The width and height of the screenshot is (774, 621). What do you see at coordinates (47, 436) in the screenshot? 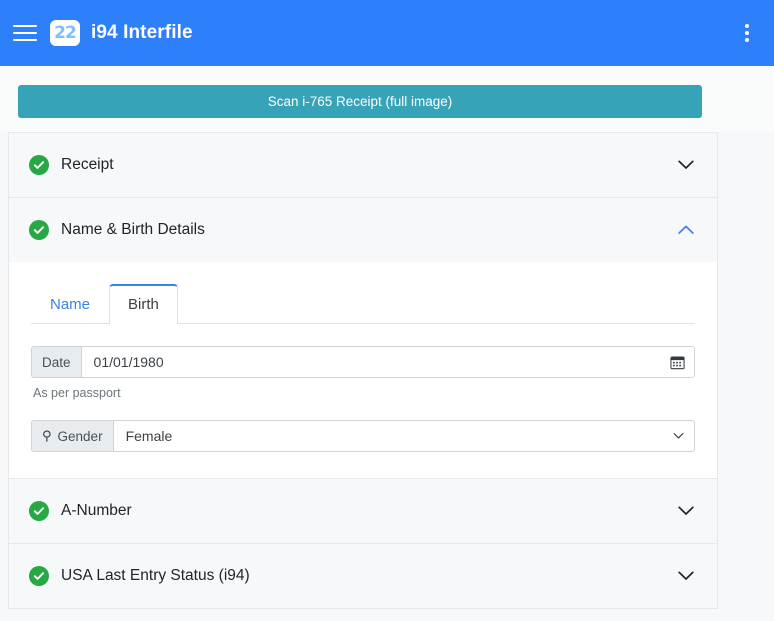
I see `venus-mars-icon: ⚲` at bounding box center [47, 436].